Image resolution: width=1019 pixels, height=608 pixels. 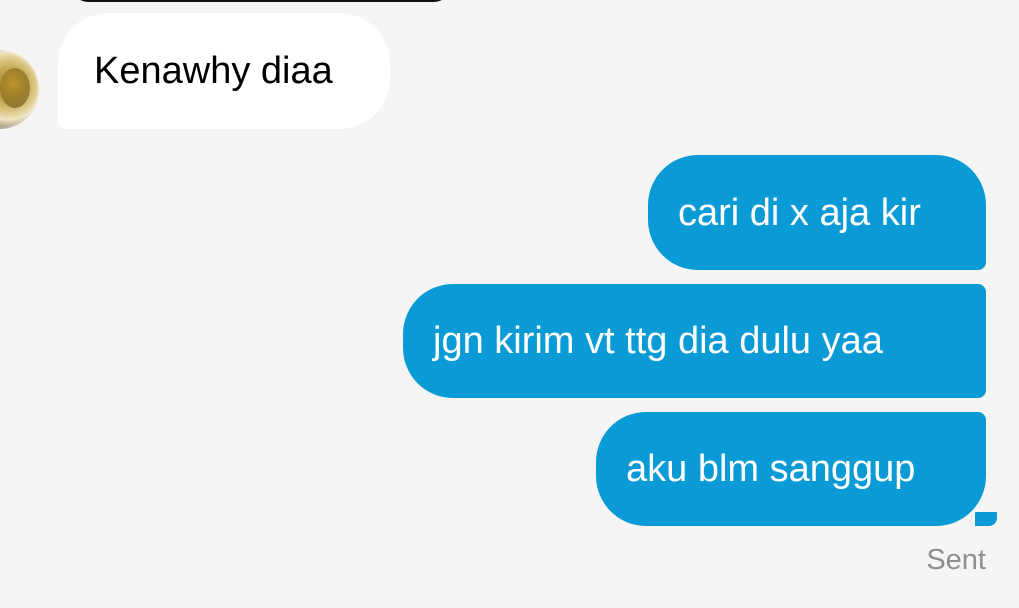 I want to click on outgoing-message-bubble: aku blm sanggup, so click(x=791, y=469).